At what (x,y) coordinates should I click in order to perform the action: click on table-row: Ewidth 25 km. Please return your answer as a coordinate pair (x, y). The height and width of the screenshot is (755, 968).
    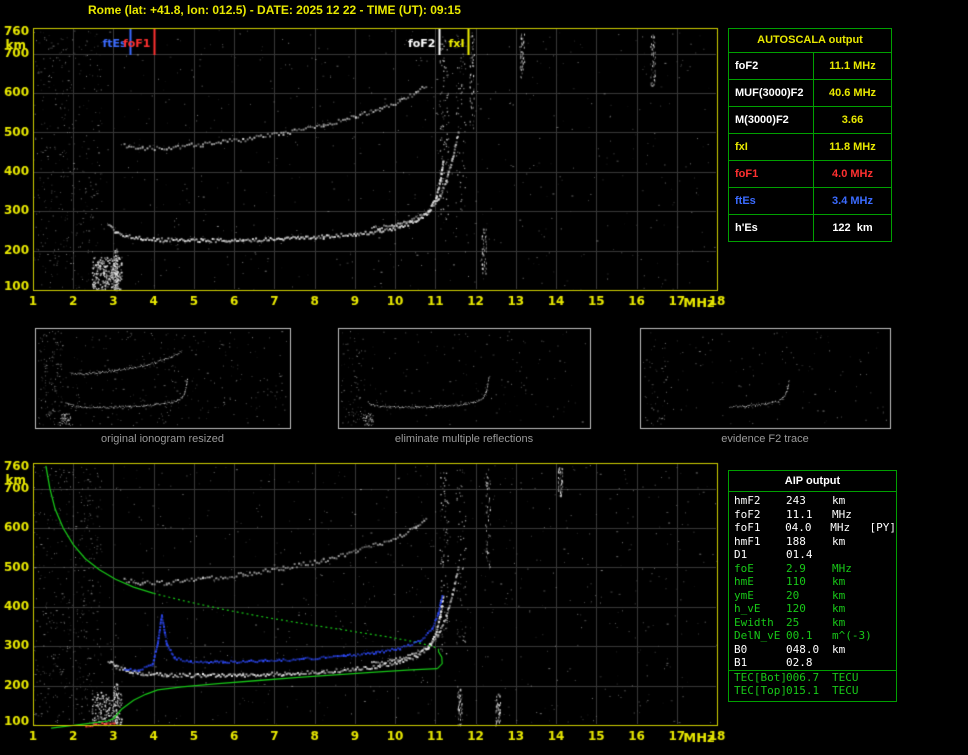
    Looking at the image, I should click on (812, 623).